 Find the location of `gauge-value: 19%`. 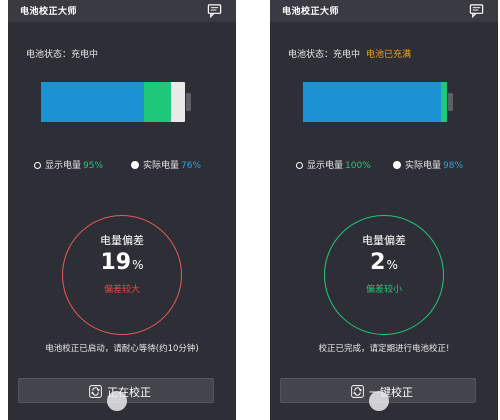

gauge-value: 19% is located at coordinates (122, 262).